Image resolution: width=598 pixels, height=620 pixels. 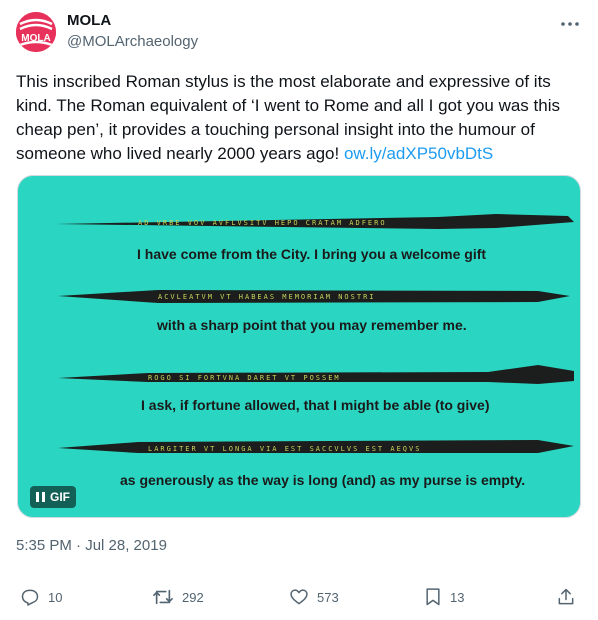 What do you see at coordinates (418, 153) in the screenshot?
I see `tweet-link: ow.ly/adXP50vbDtS` at bounding box center [418, 153].